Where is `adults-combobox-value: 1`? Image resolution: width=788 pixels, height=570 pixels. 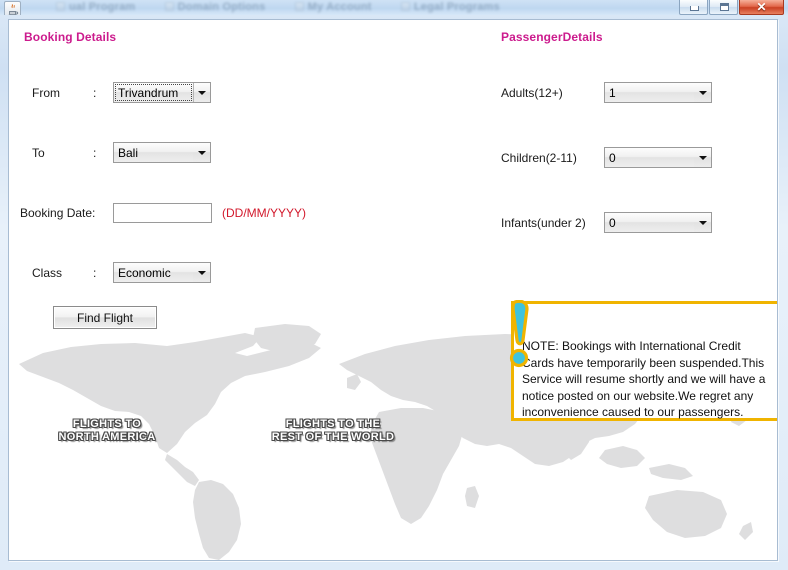
adults-combobox-value: 1 is located at coordinates (612, 92).